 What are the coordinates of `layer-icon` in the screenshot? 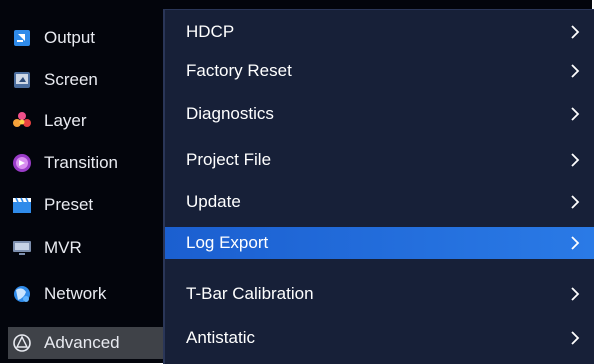 It's located at (22, 121).